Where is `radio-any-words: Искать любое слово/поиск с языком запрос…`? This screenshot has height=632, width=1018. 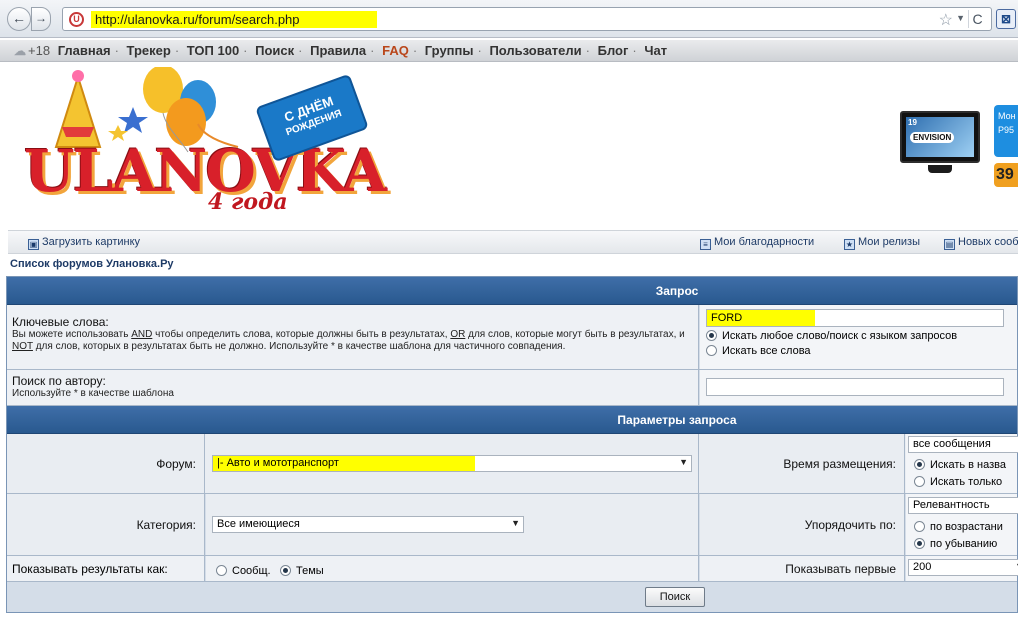
radio-any-words: Искать любое слово/поиск с языком запрос… is located at coordinates (858, 336).